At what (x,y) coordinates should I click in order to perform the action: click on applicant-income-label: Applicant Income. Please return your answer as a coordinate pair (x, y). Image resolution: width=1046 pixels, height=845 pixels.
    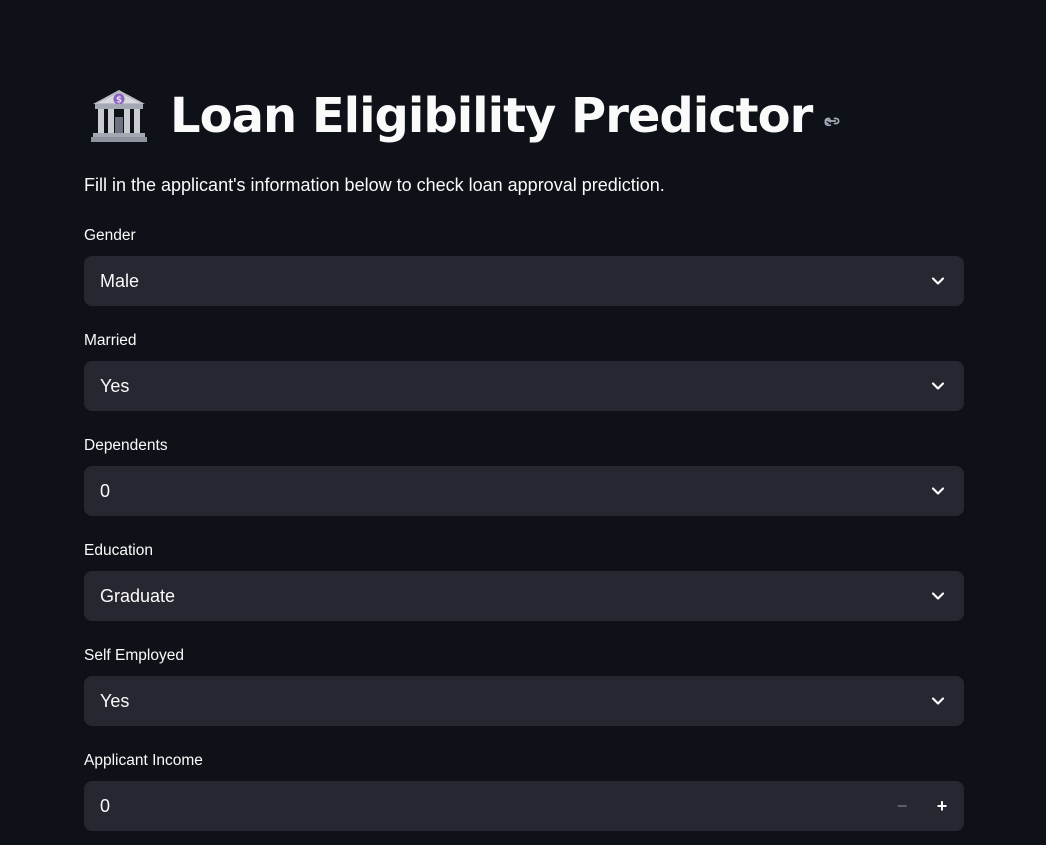
    Looking at the image, I should click on (143, 760).